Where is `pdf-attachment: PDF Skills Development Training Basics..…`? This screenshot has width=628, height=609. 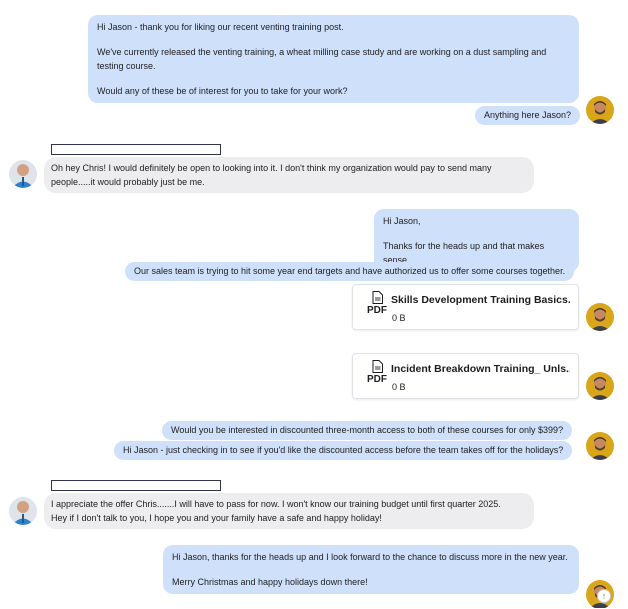 pdf-attachment: PDF Skills Development Training Basics..… is located at coordinates (465, 307).